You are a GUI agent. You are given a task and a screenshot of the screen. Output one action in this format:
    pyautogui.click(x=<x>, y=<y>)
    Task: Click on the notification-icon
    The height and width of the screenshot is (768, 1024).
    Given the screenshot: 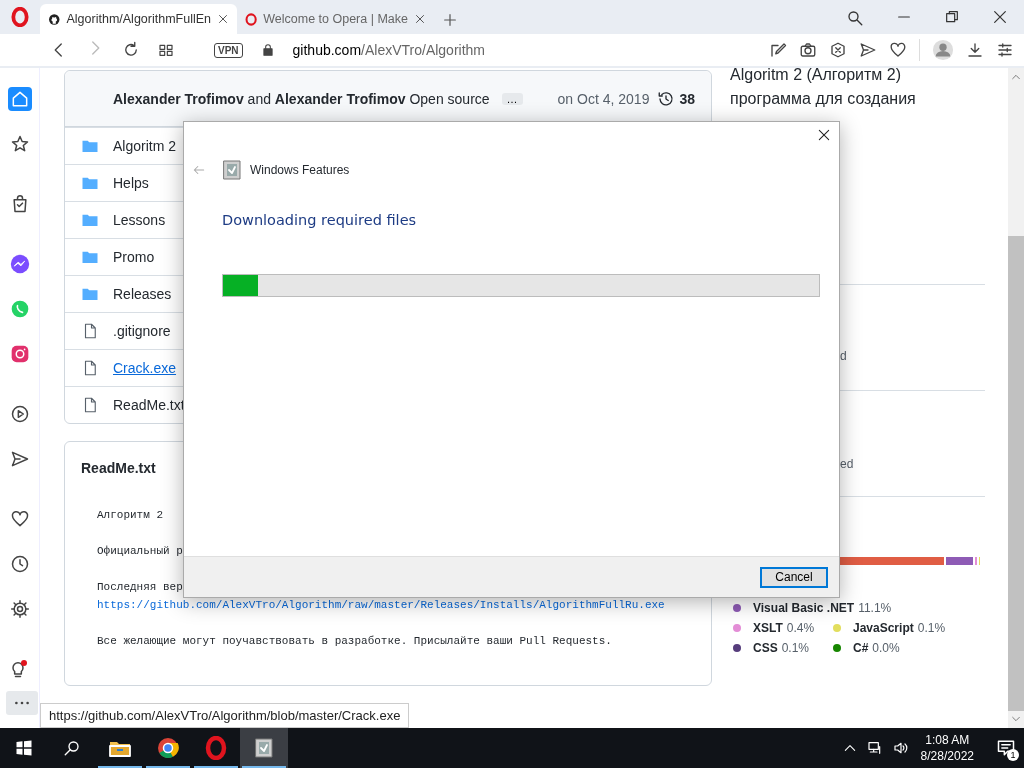 What is the action you would take?
    pyautogui.click(x=1006, y=748)
    